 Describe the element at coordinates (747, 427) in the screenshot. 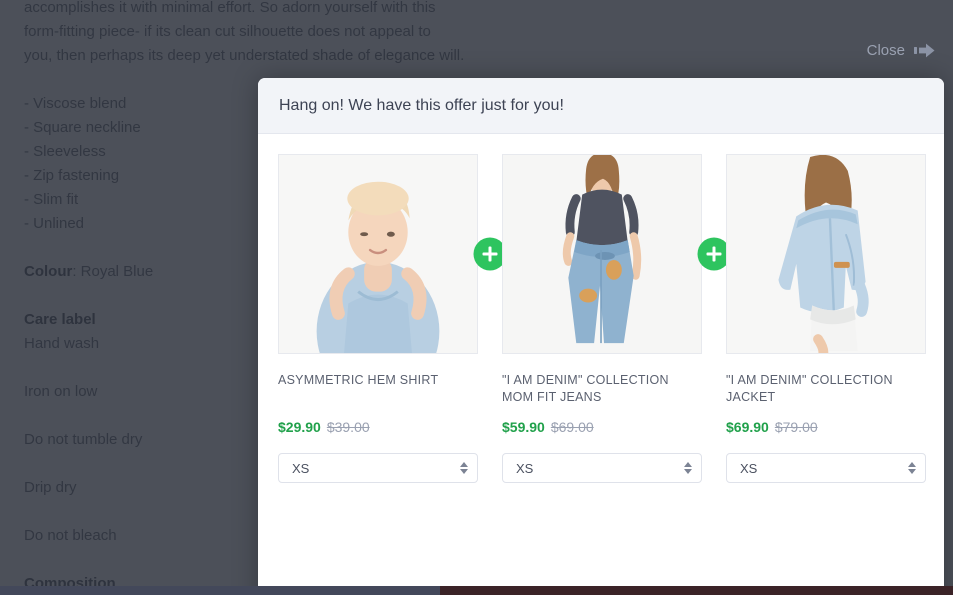

I see `product-sale-price: $69.90` at that location.